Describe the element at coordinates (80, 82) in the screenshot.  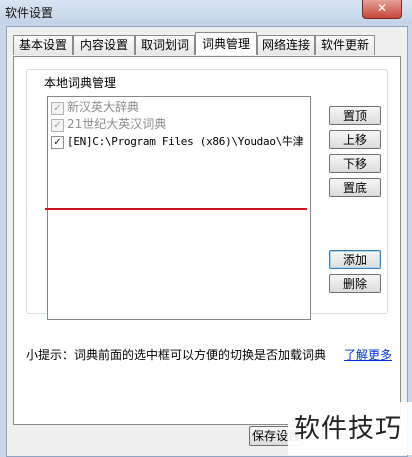
I see `group-title: 本地词典管理` at that location.